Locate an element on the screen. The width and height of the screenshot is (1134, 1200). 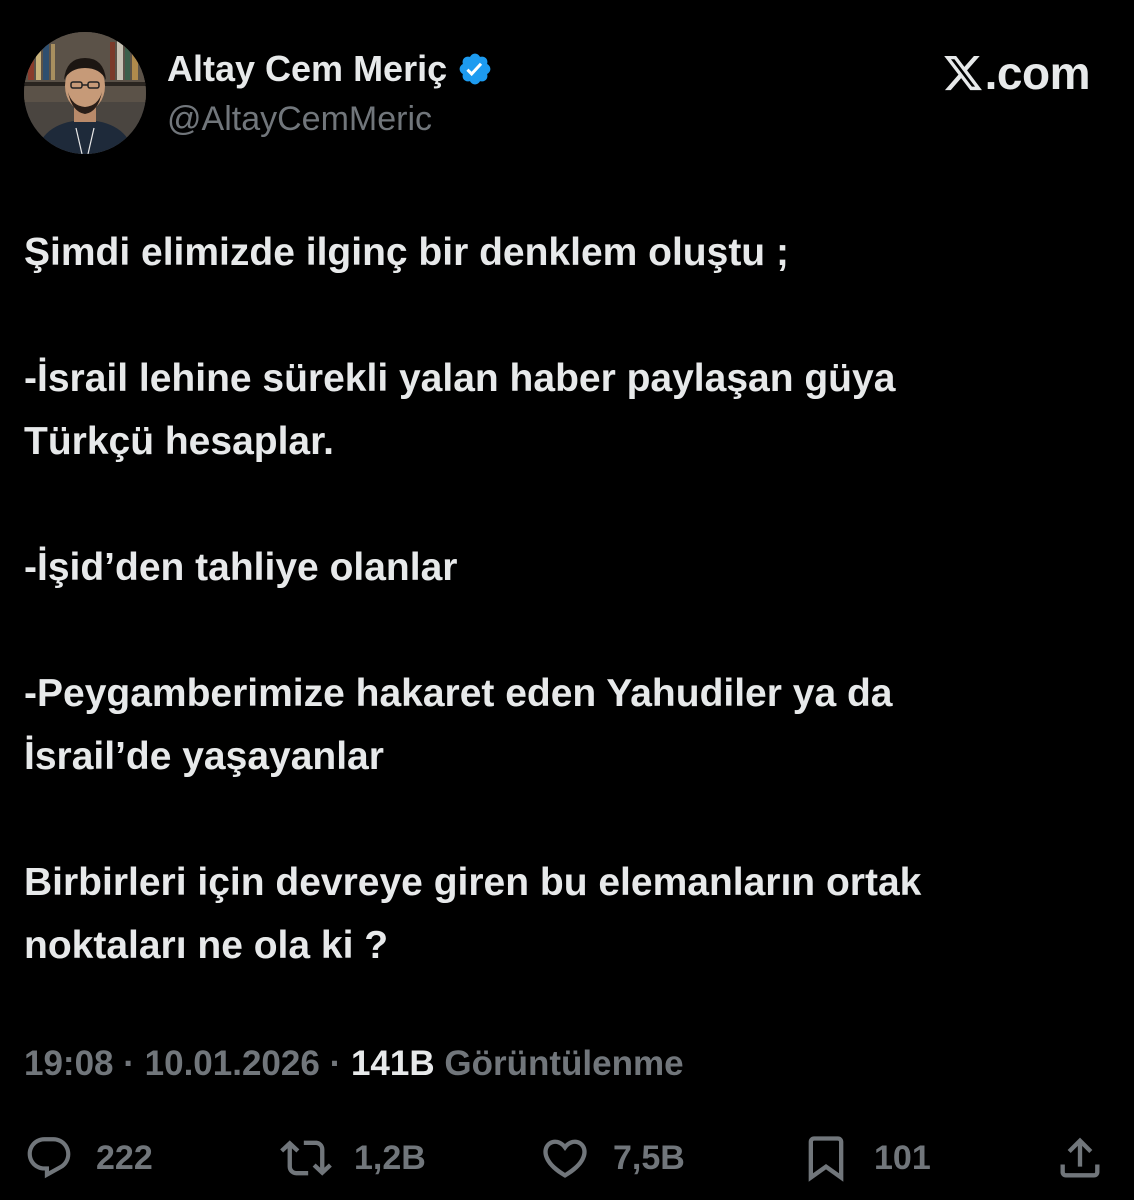
verified-badge-icon is located at coordinates (475, 69).